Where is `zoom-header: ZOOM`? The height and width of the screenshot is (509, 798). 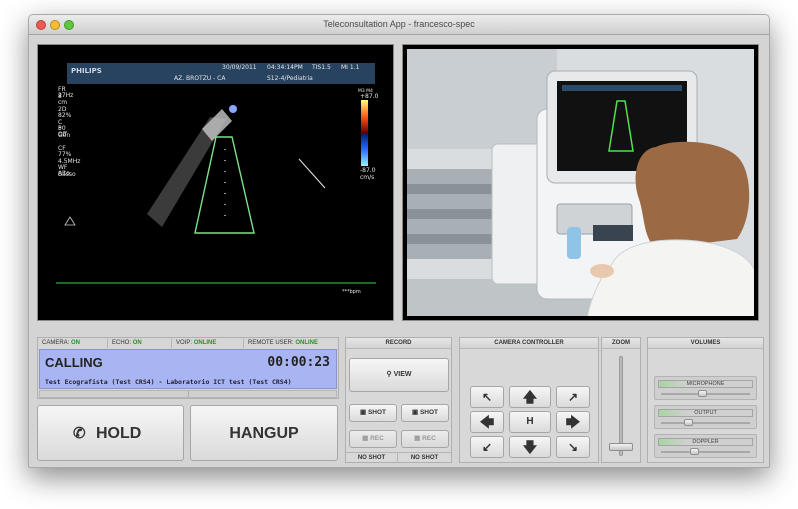 zoom-header: ZOOM is located at coordinates (621, 343).